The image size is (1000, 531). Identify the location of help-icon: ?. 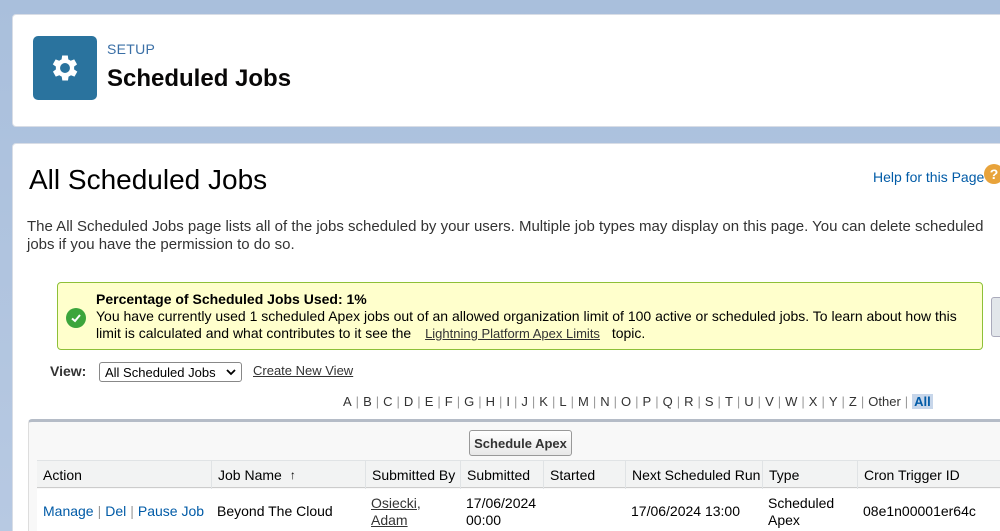
(992, 174).